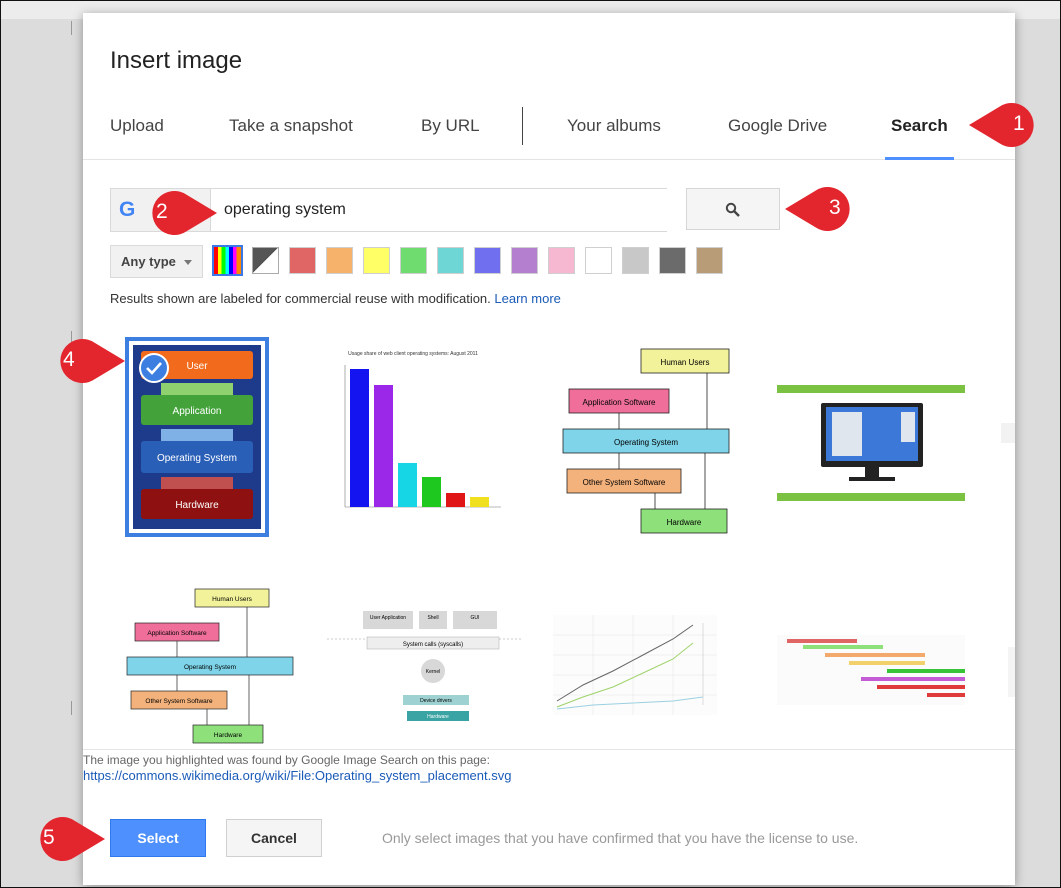 The image size is (1061, 888). Describe the element at coordinates (475, 618) in the screenshot. I see `kernel-diagram-gui-label: GUI` at that location.